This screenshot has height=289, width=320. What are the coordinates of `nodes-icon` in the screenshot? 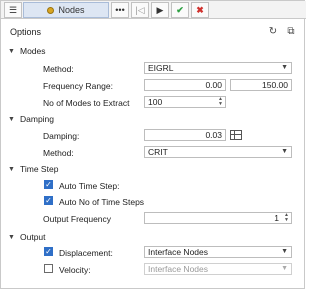 It's located at (51, 10).